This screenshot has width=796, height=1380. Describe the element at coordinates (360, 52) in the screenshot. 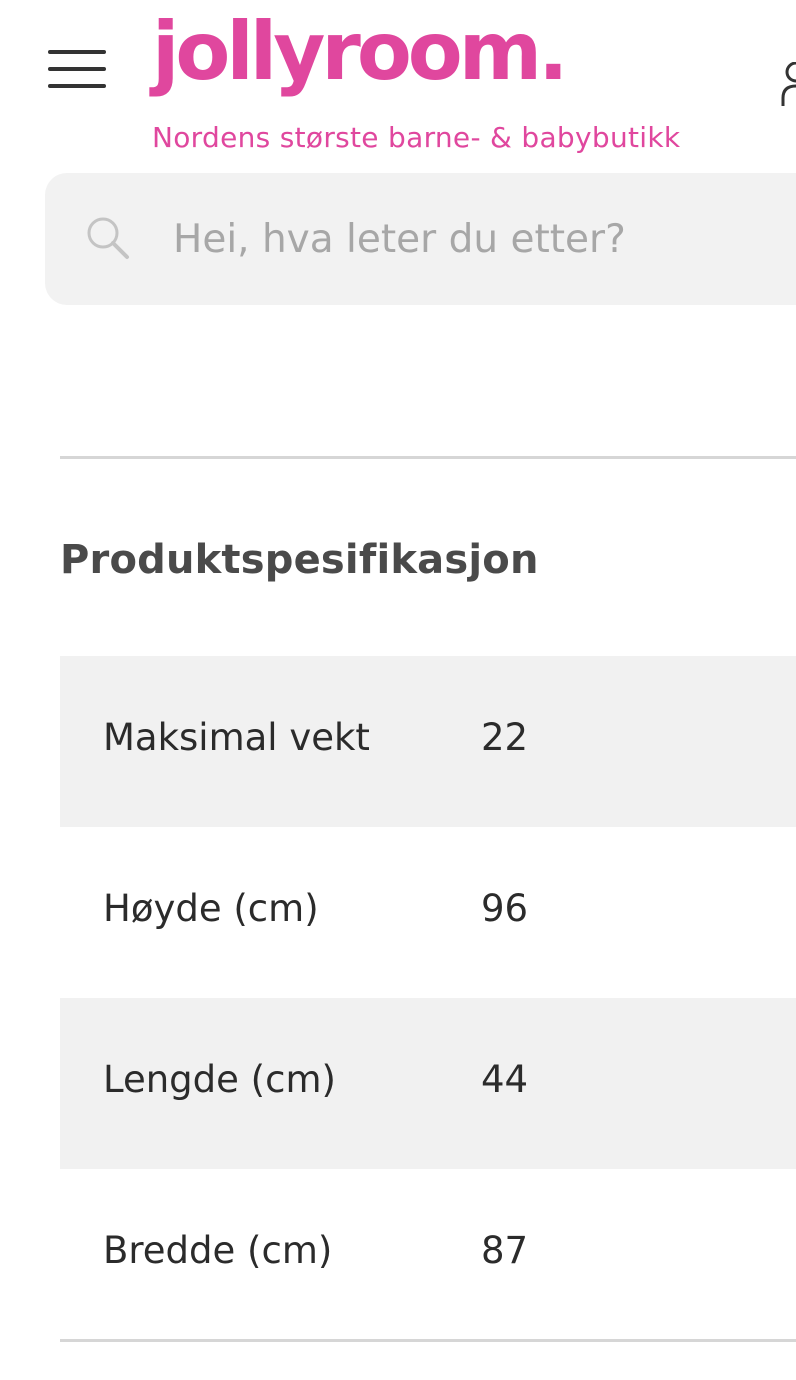

I see `logo: jollyroom.` at that location.